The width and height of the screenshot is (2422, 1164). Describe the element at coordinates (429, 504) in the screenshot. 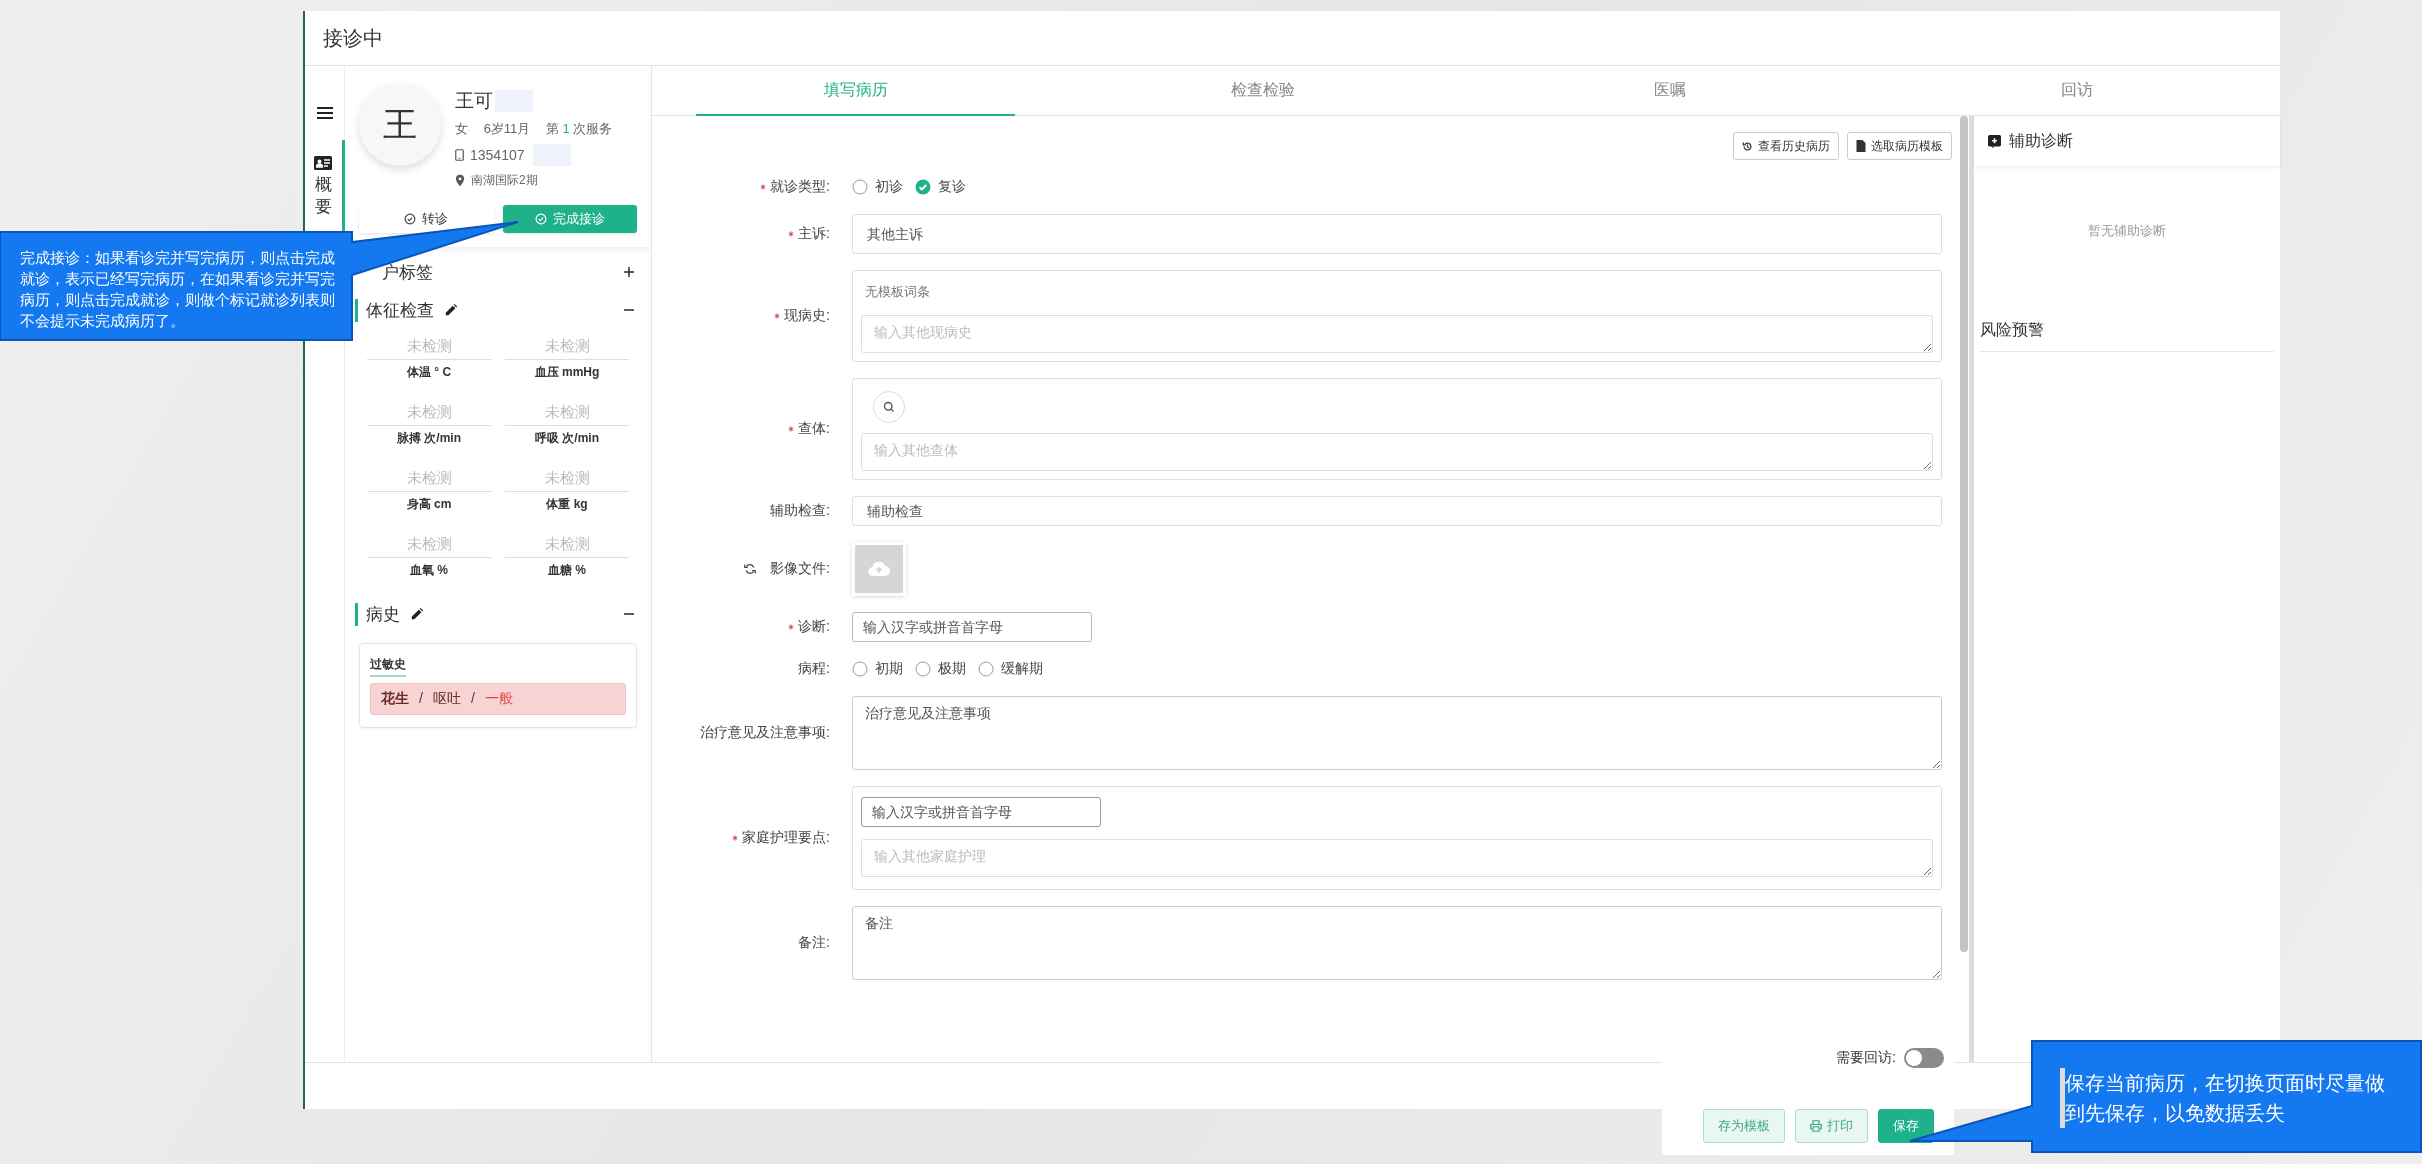

I see `vital-label: 身高 cm` at that location.